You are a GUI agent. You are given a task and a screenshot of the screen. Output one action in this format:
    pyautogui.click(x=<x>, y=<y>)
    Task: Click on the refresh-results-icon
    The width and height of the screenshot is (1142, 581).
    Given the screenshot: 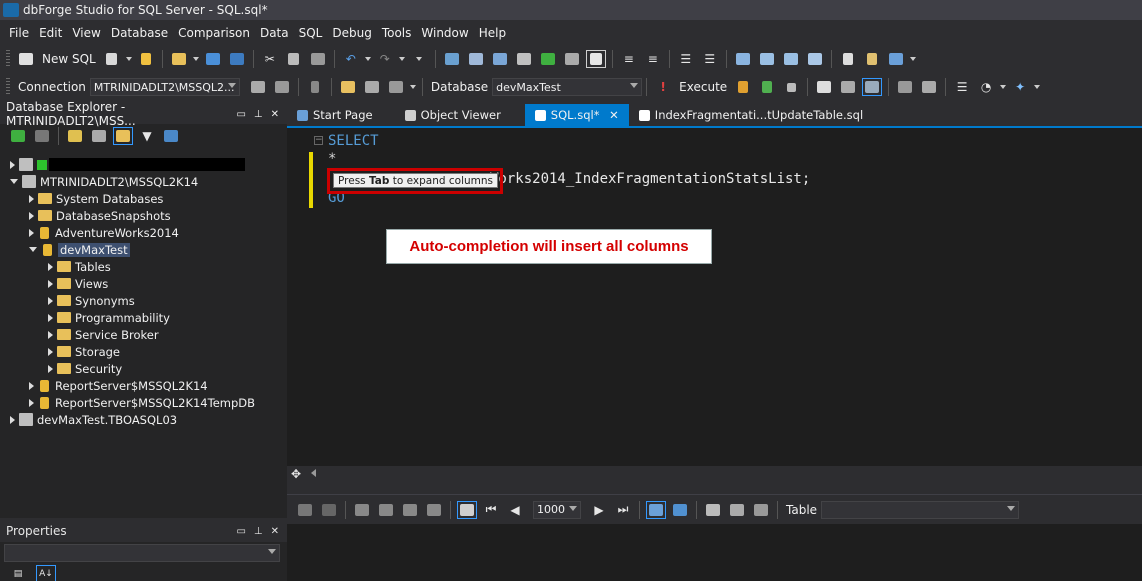 What is the action you would take?
    pyautogui.click(x=305, y=510)
    